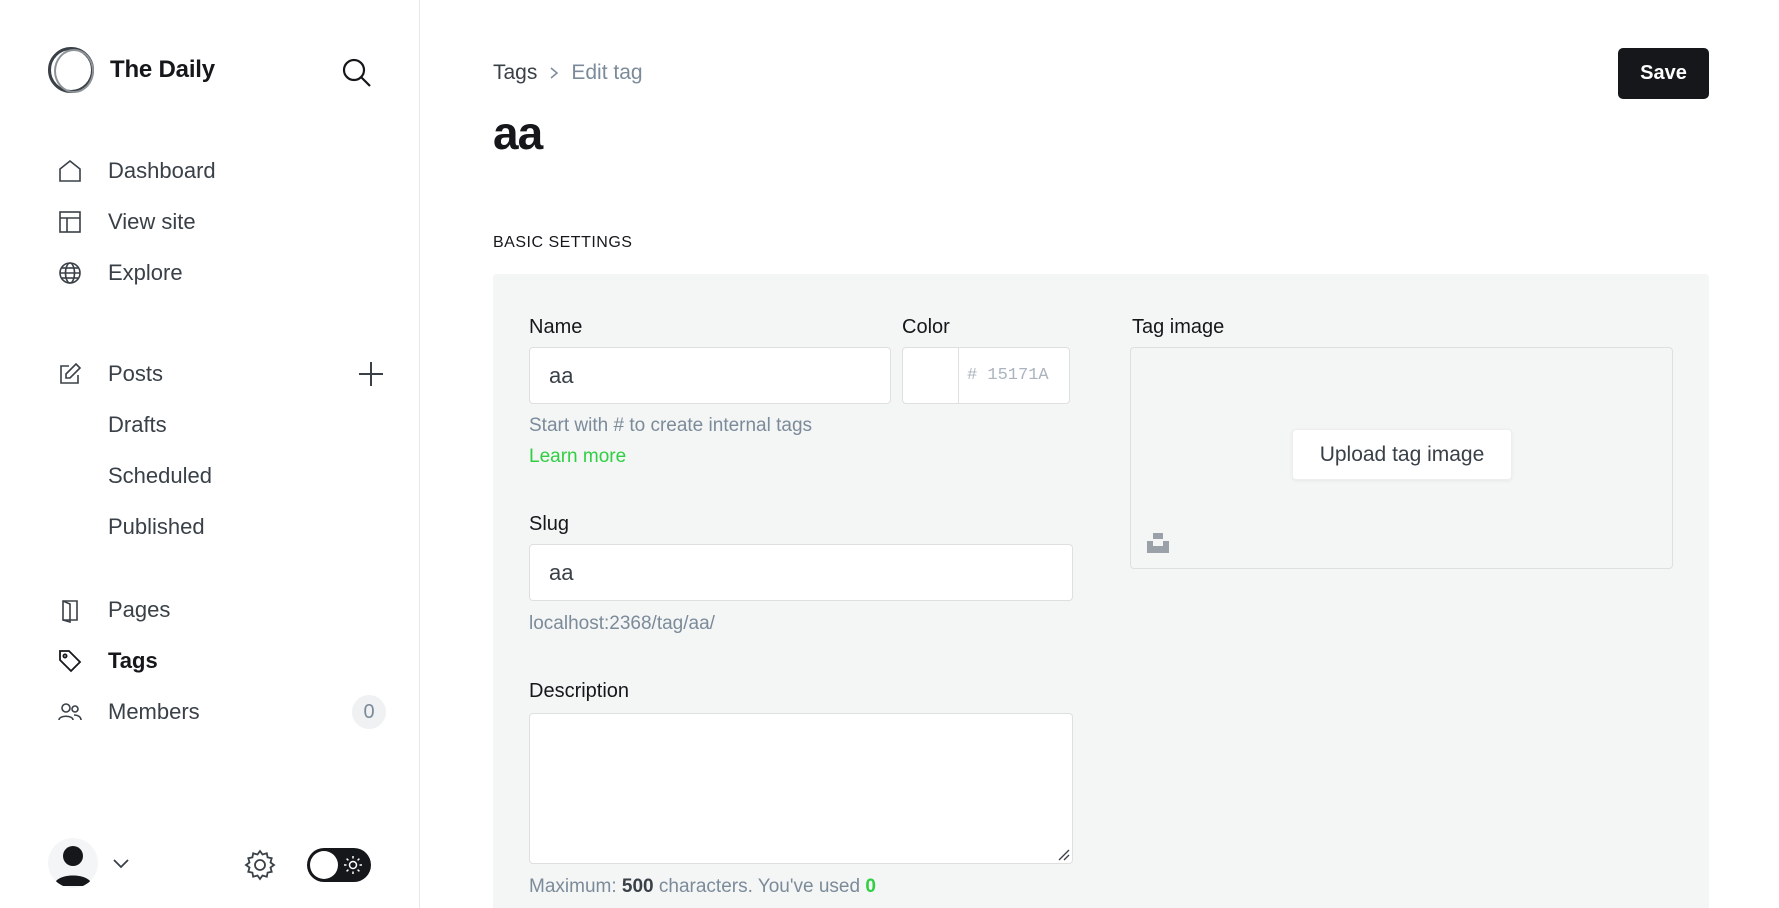  I want to click on edit-icon, so click(70, 374).